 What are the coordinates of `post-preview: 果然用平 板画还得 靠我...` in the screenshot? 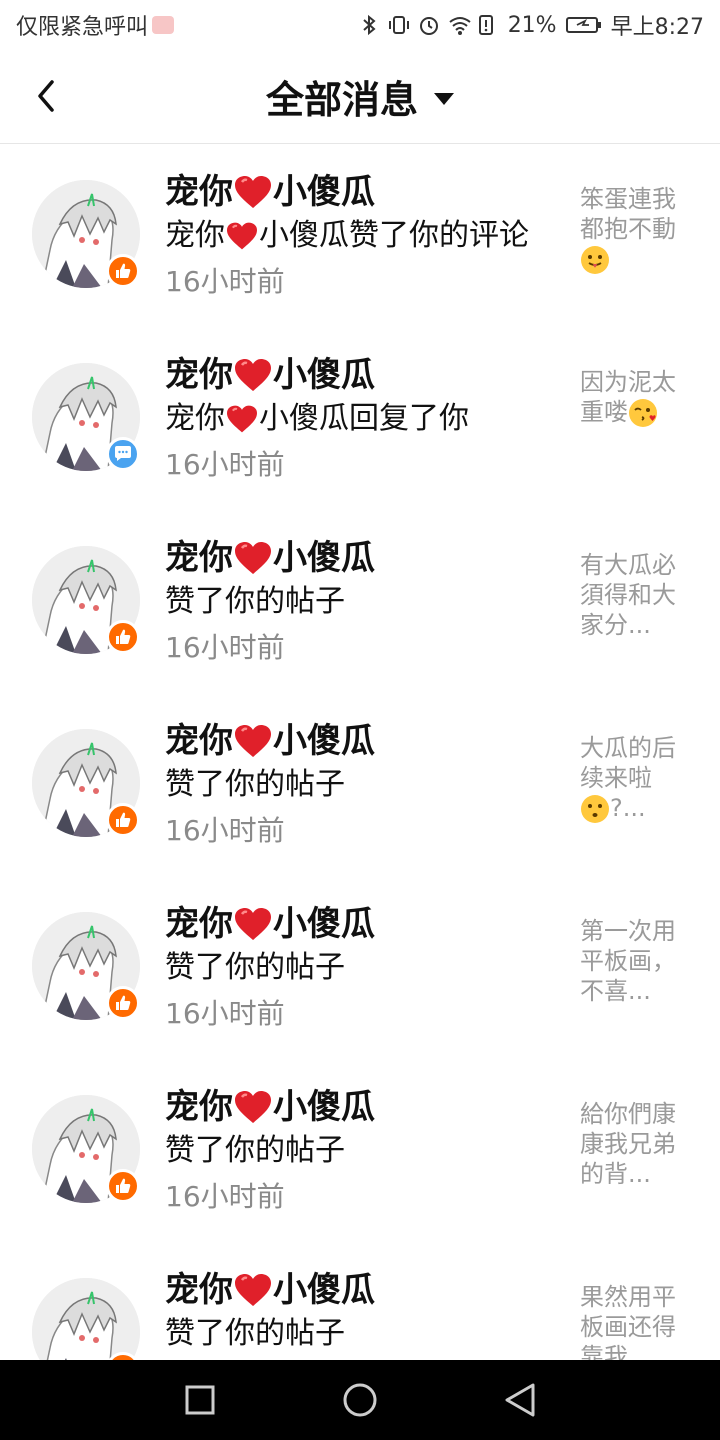 It's located at (635, 1321).